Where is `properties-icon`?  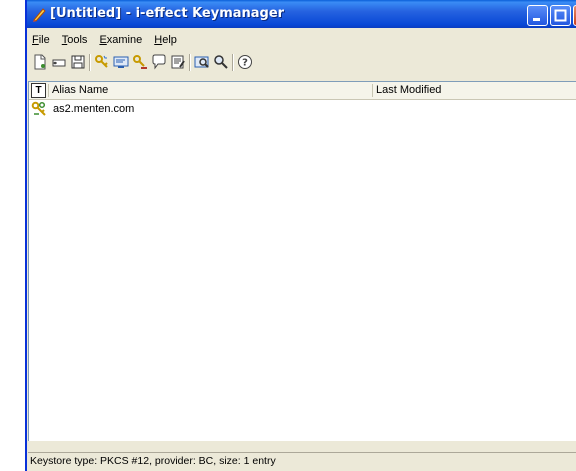 properties-icon is located at coordinates (178, 62).